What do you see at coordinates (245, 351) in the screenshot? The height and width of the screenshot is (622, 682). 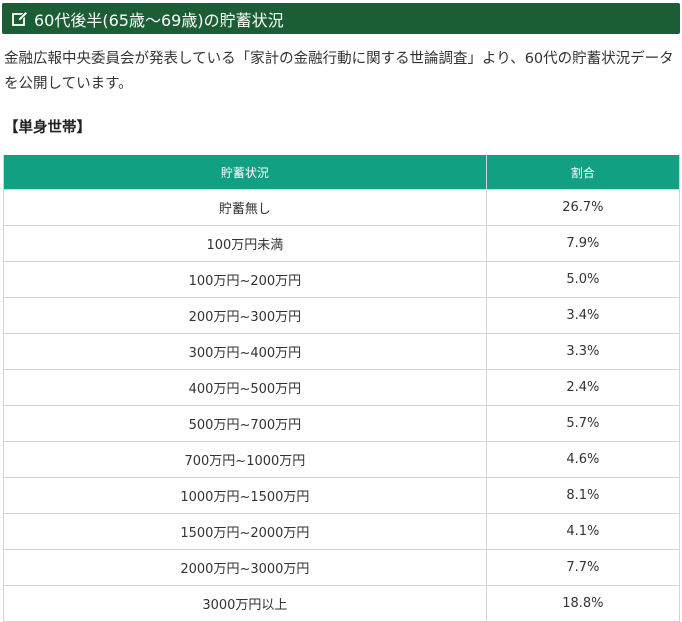 I see `savings-range-cell: 300万円~400万円` at bounding box center [245, 351].